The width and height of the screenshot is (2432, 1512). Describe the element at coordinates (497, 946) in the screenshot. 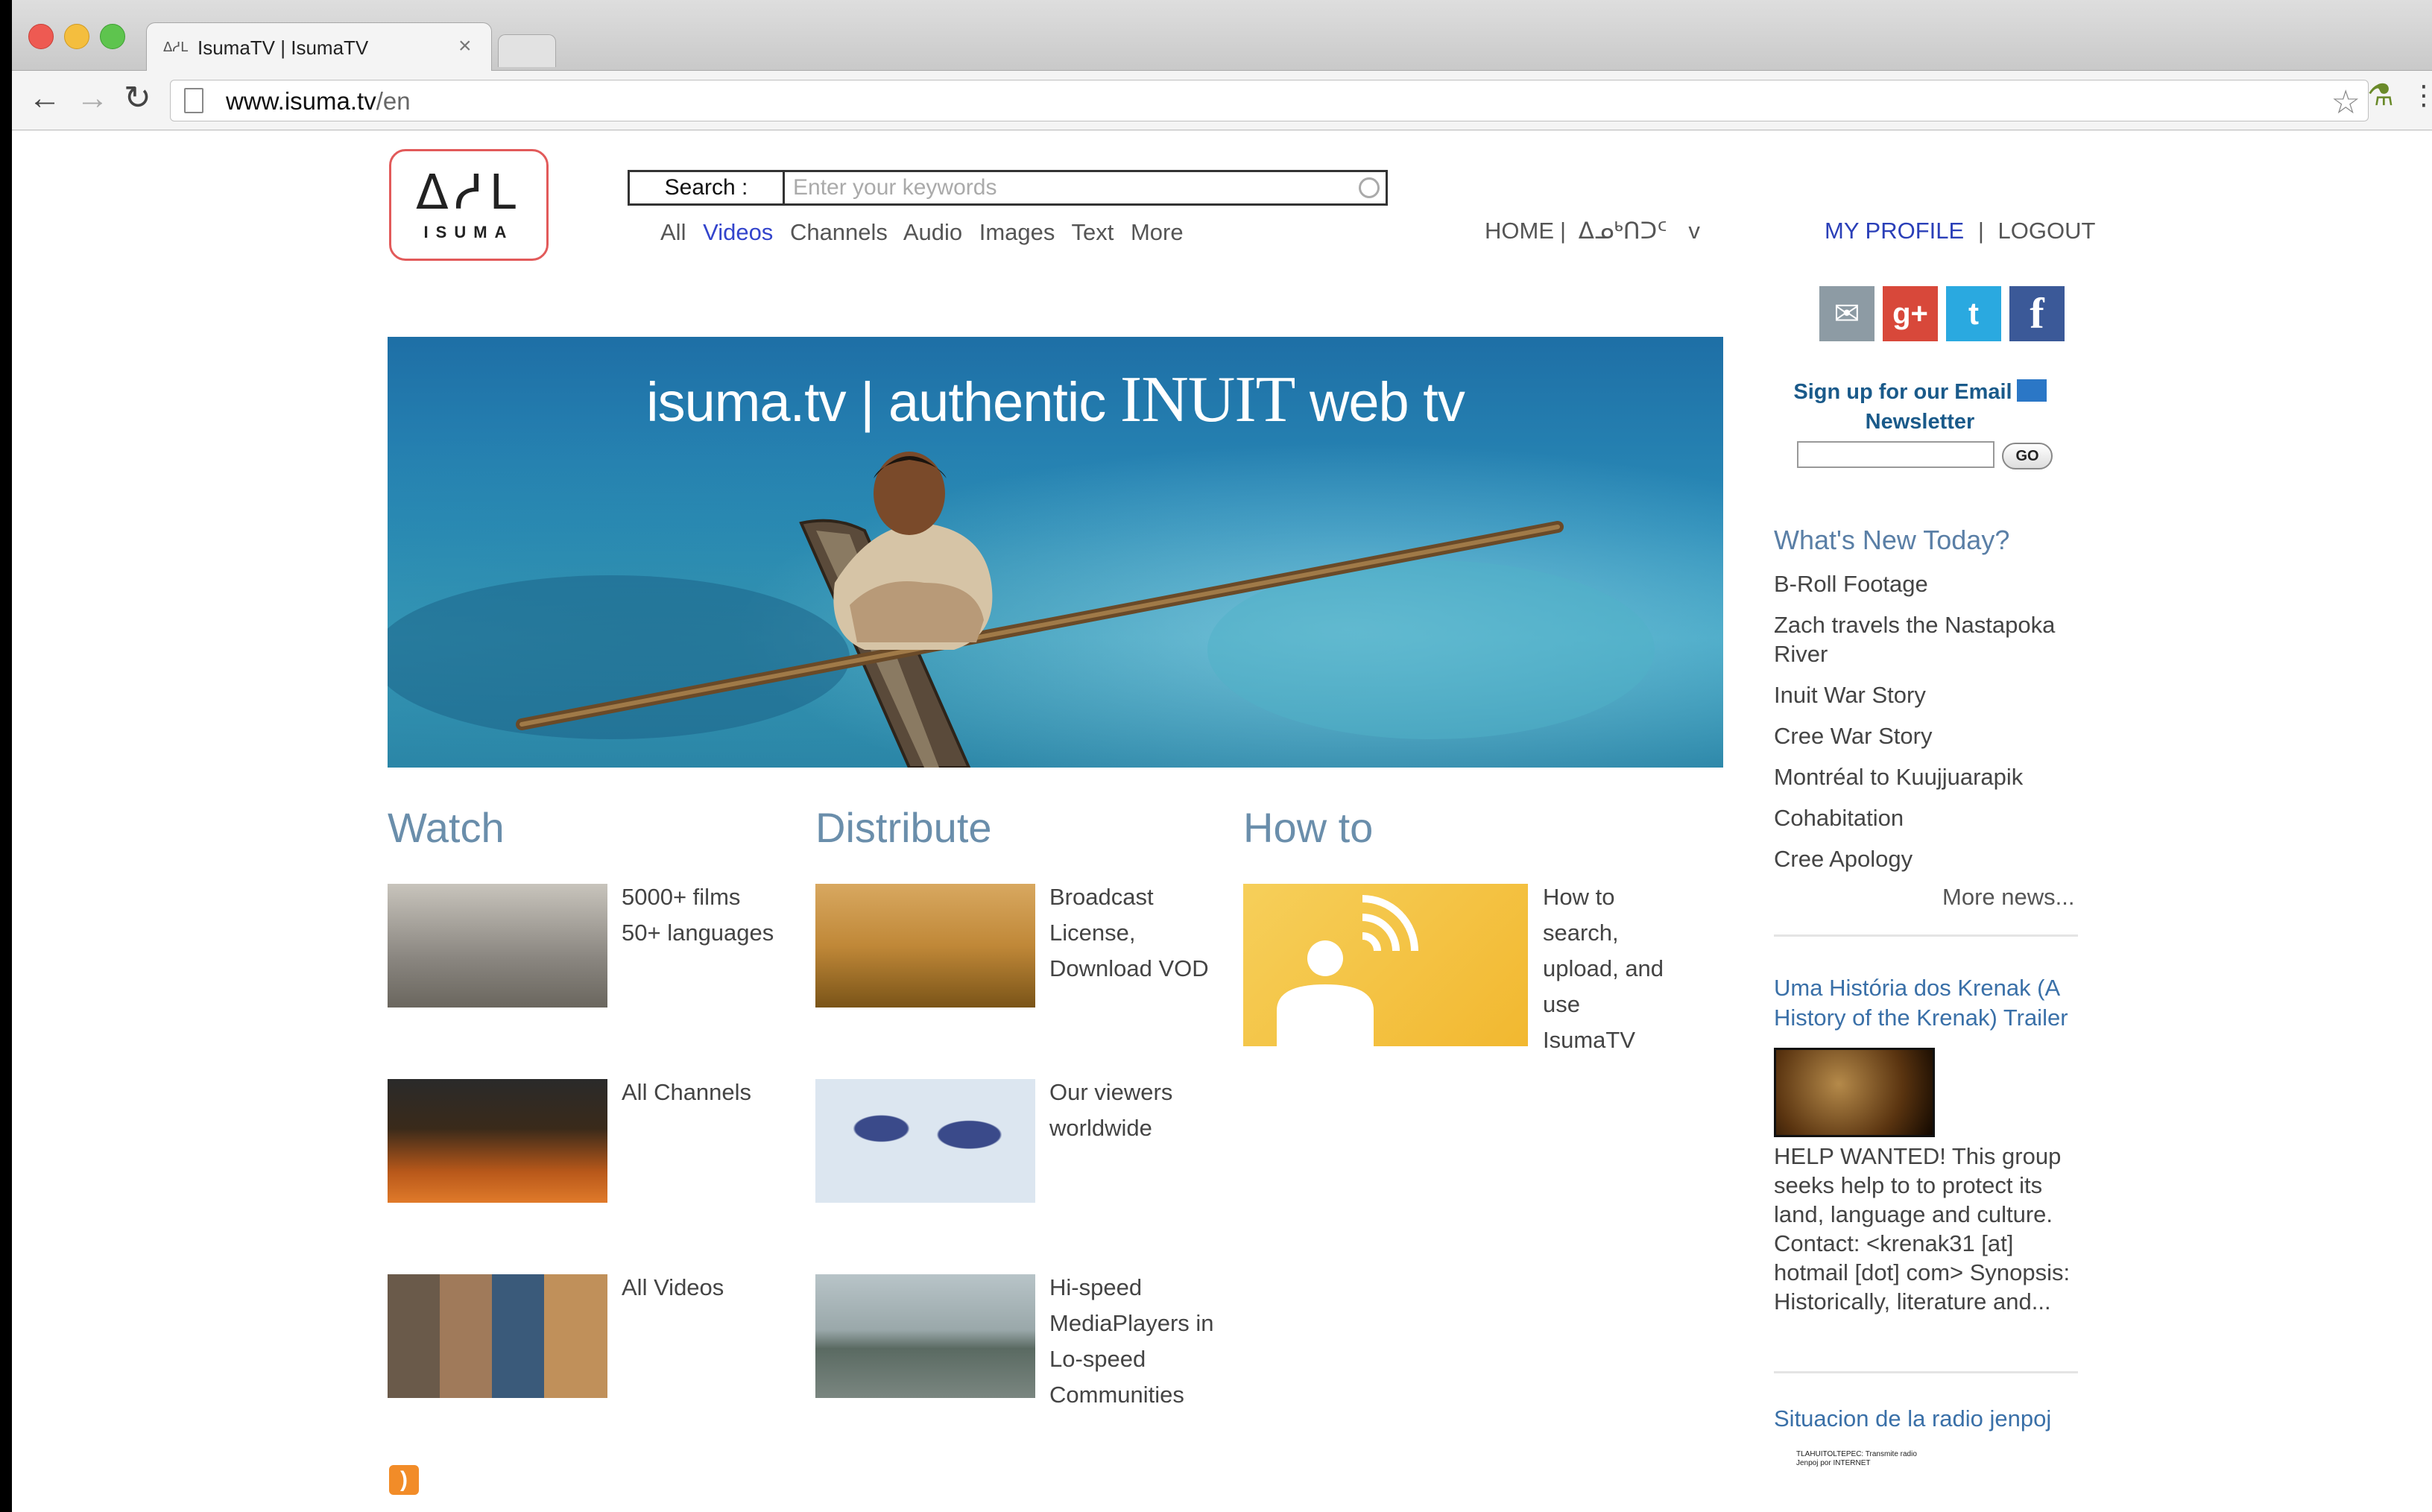

I see `watch-films-thumbnail` at that location.